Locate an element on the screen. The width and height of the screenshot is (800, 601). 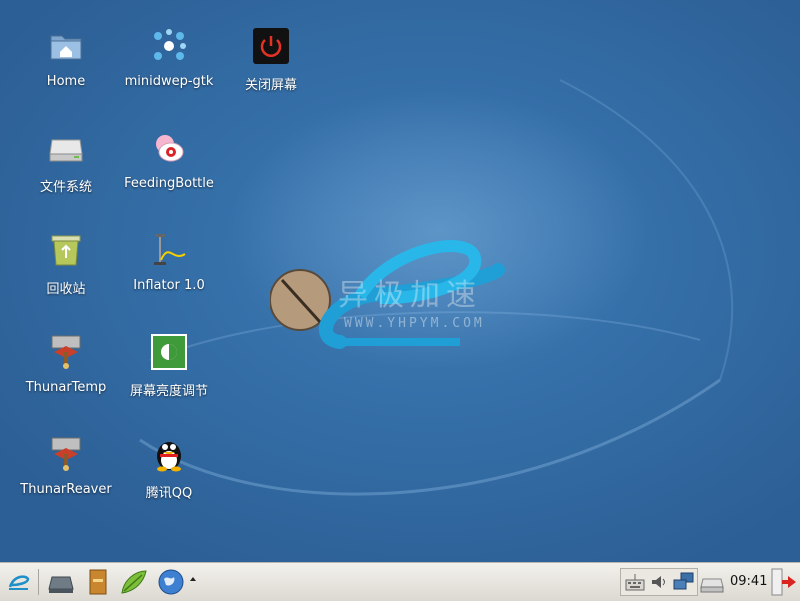
keyboard-icon is located at coordinates (635, 582).